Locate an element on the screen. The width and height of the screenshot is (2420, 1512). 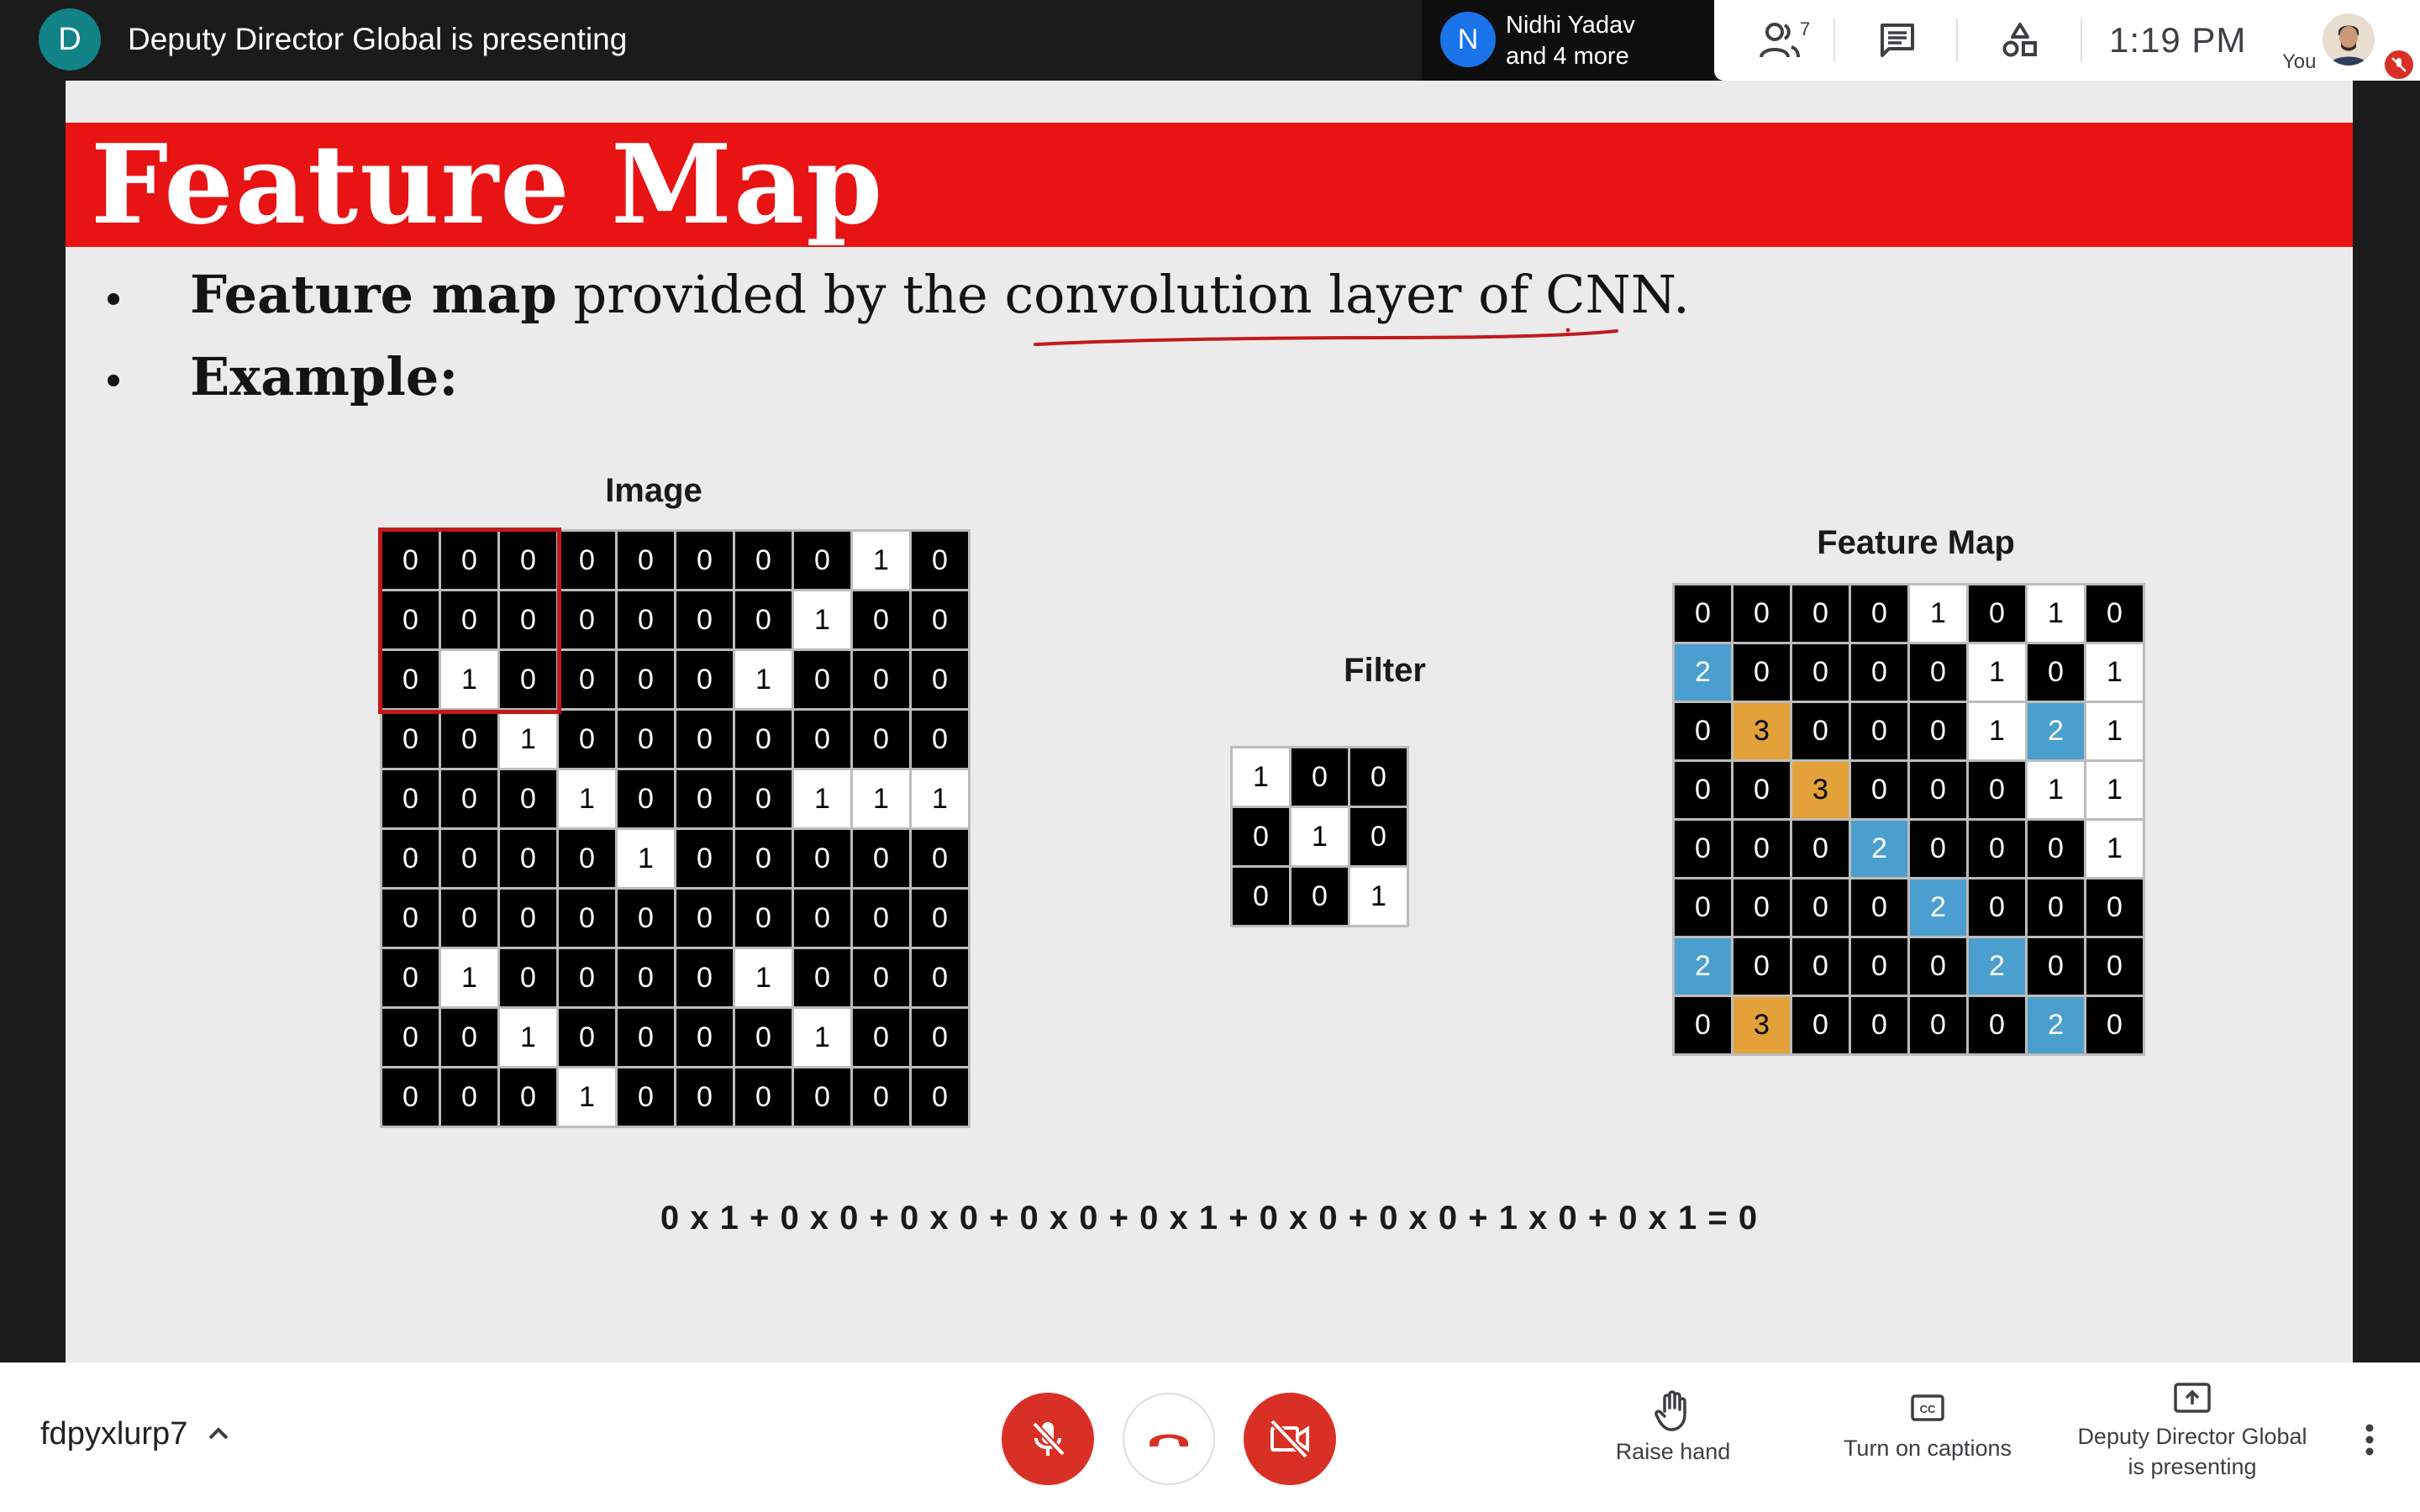
end-call-button is located at coordinates (1169, 1439).